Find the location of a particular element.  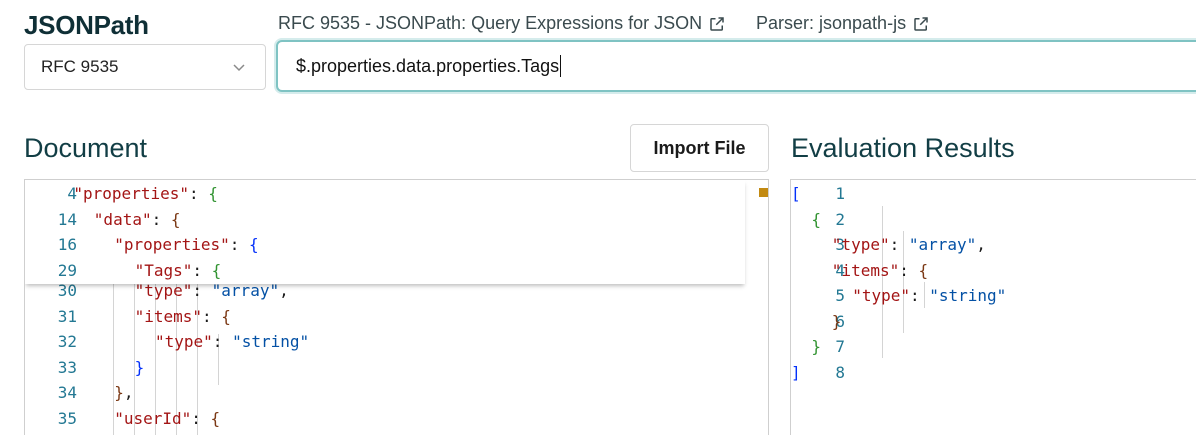

query-text: $.properties.data.properties.Tags is located at coordinates (428, 65).